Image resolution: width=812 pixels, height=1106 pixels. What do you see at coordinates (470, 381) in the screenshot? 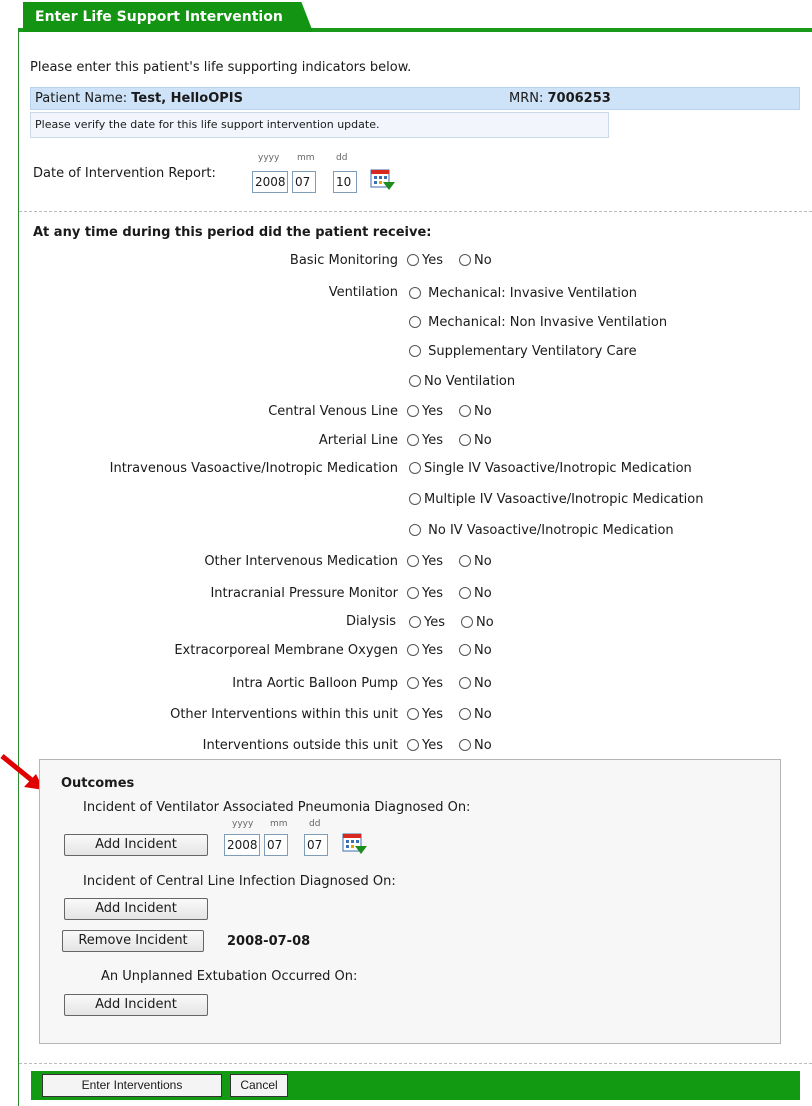
I see `vent-opt-label: No Ventilation` at bounding box center [470, 381].